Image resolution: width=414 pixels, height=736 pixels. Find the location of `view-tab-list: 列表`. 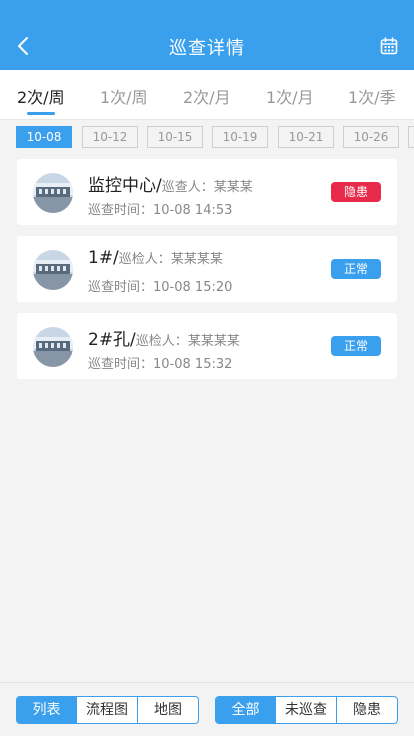

view-tab-list: 列表 is located at coordinates (47, 710).